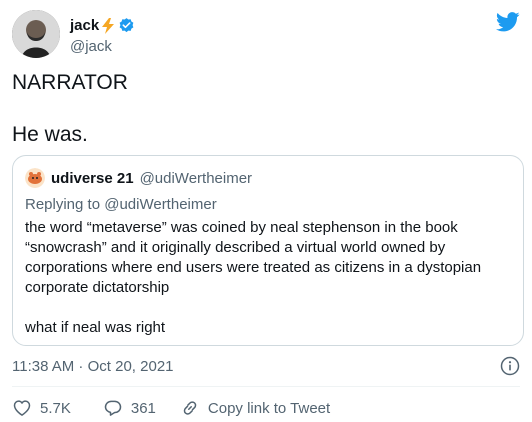 The image size is (532, 422). I want to click on heart-icon, so click(22, 408).